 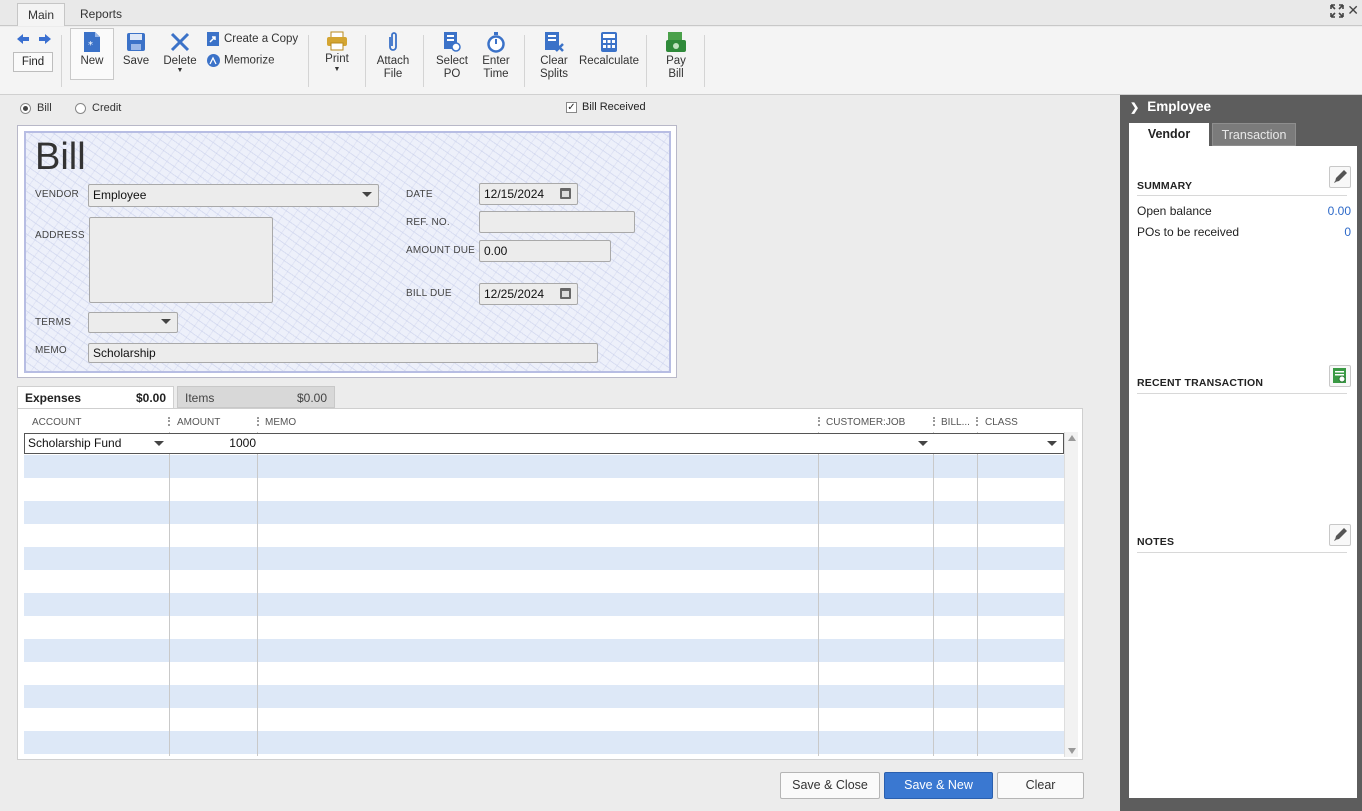 I want to click on attach-label-1: Attach, so click(x=393, y=61).